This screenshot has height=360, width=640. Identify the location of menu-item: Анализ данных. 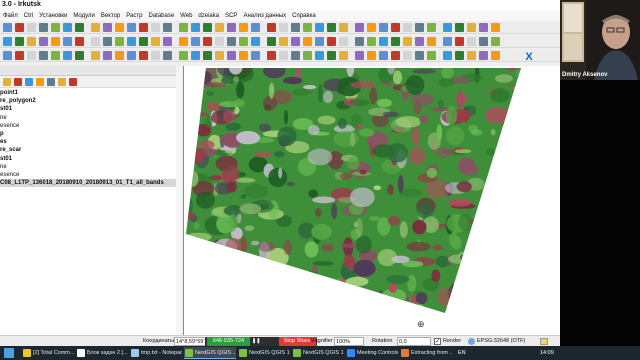
(264, 16).